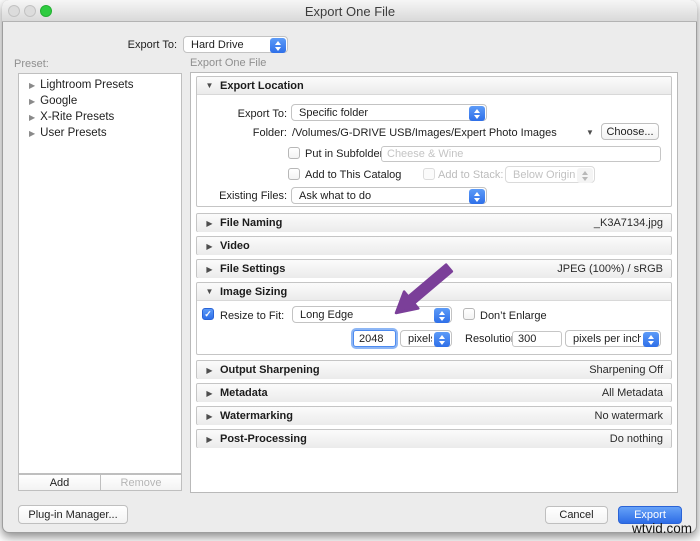 The height and width of the screenshot is (541, 700). Describe the element at coordinates (294, 153) in the screenshot. I see `put-in-subfolder-checkbox` at that location.